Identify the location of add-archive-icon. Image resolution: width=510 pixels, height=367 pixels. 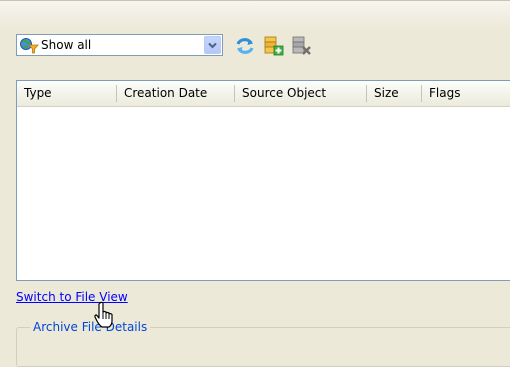
(273, 46).